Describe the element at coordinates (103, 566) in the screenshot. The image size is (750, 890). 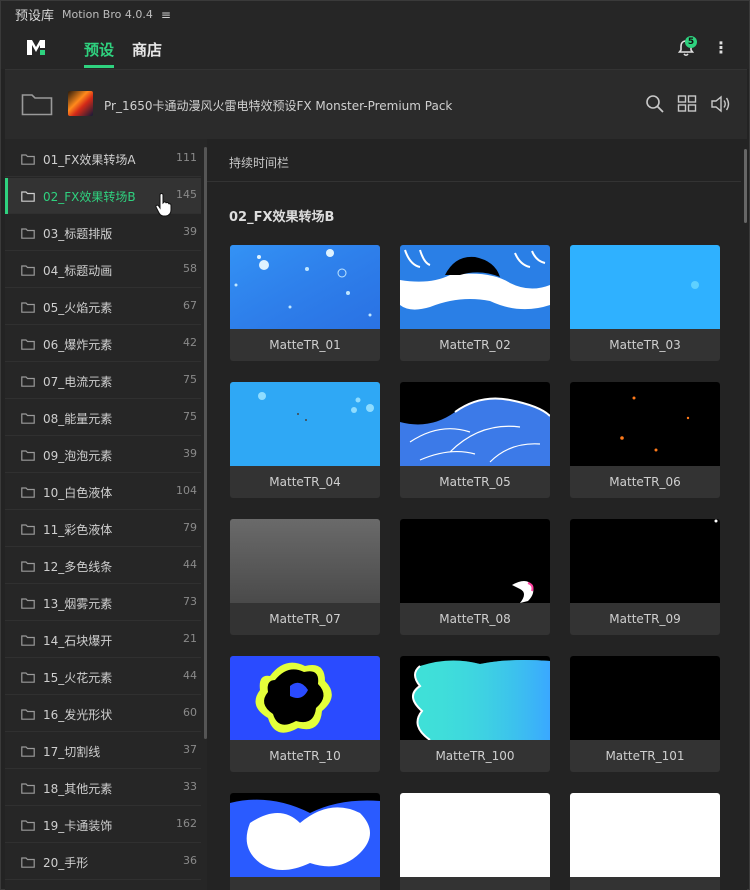
I see `sidebar-item: 12_多色线条 44` at that location.